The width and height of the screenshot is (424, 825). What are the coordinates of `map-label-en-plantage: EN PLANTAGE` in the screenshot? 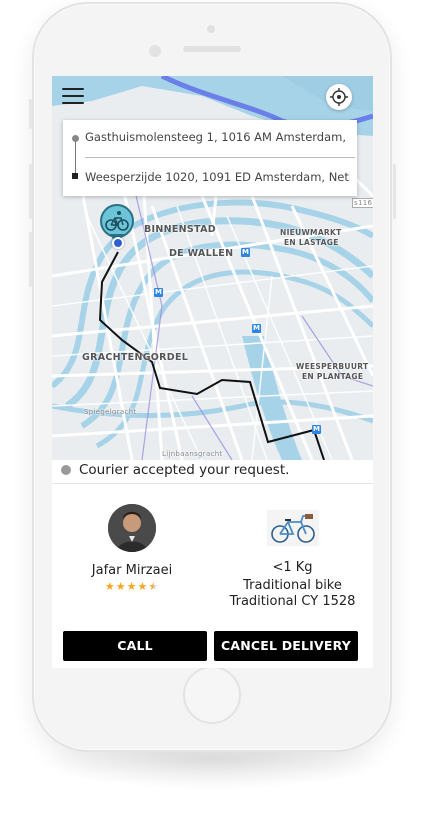 It's located at (333, 376).